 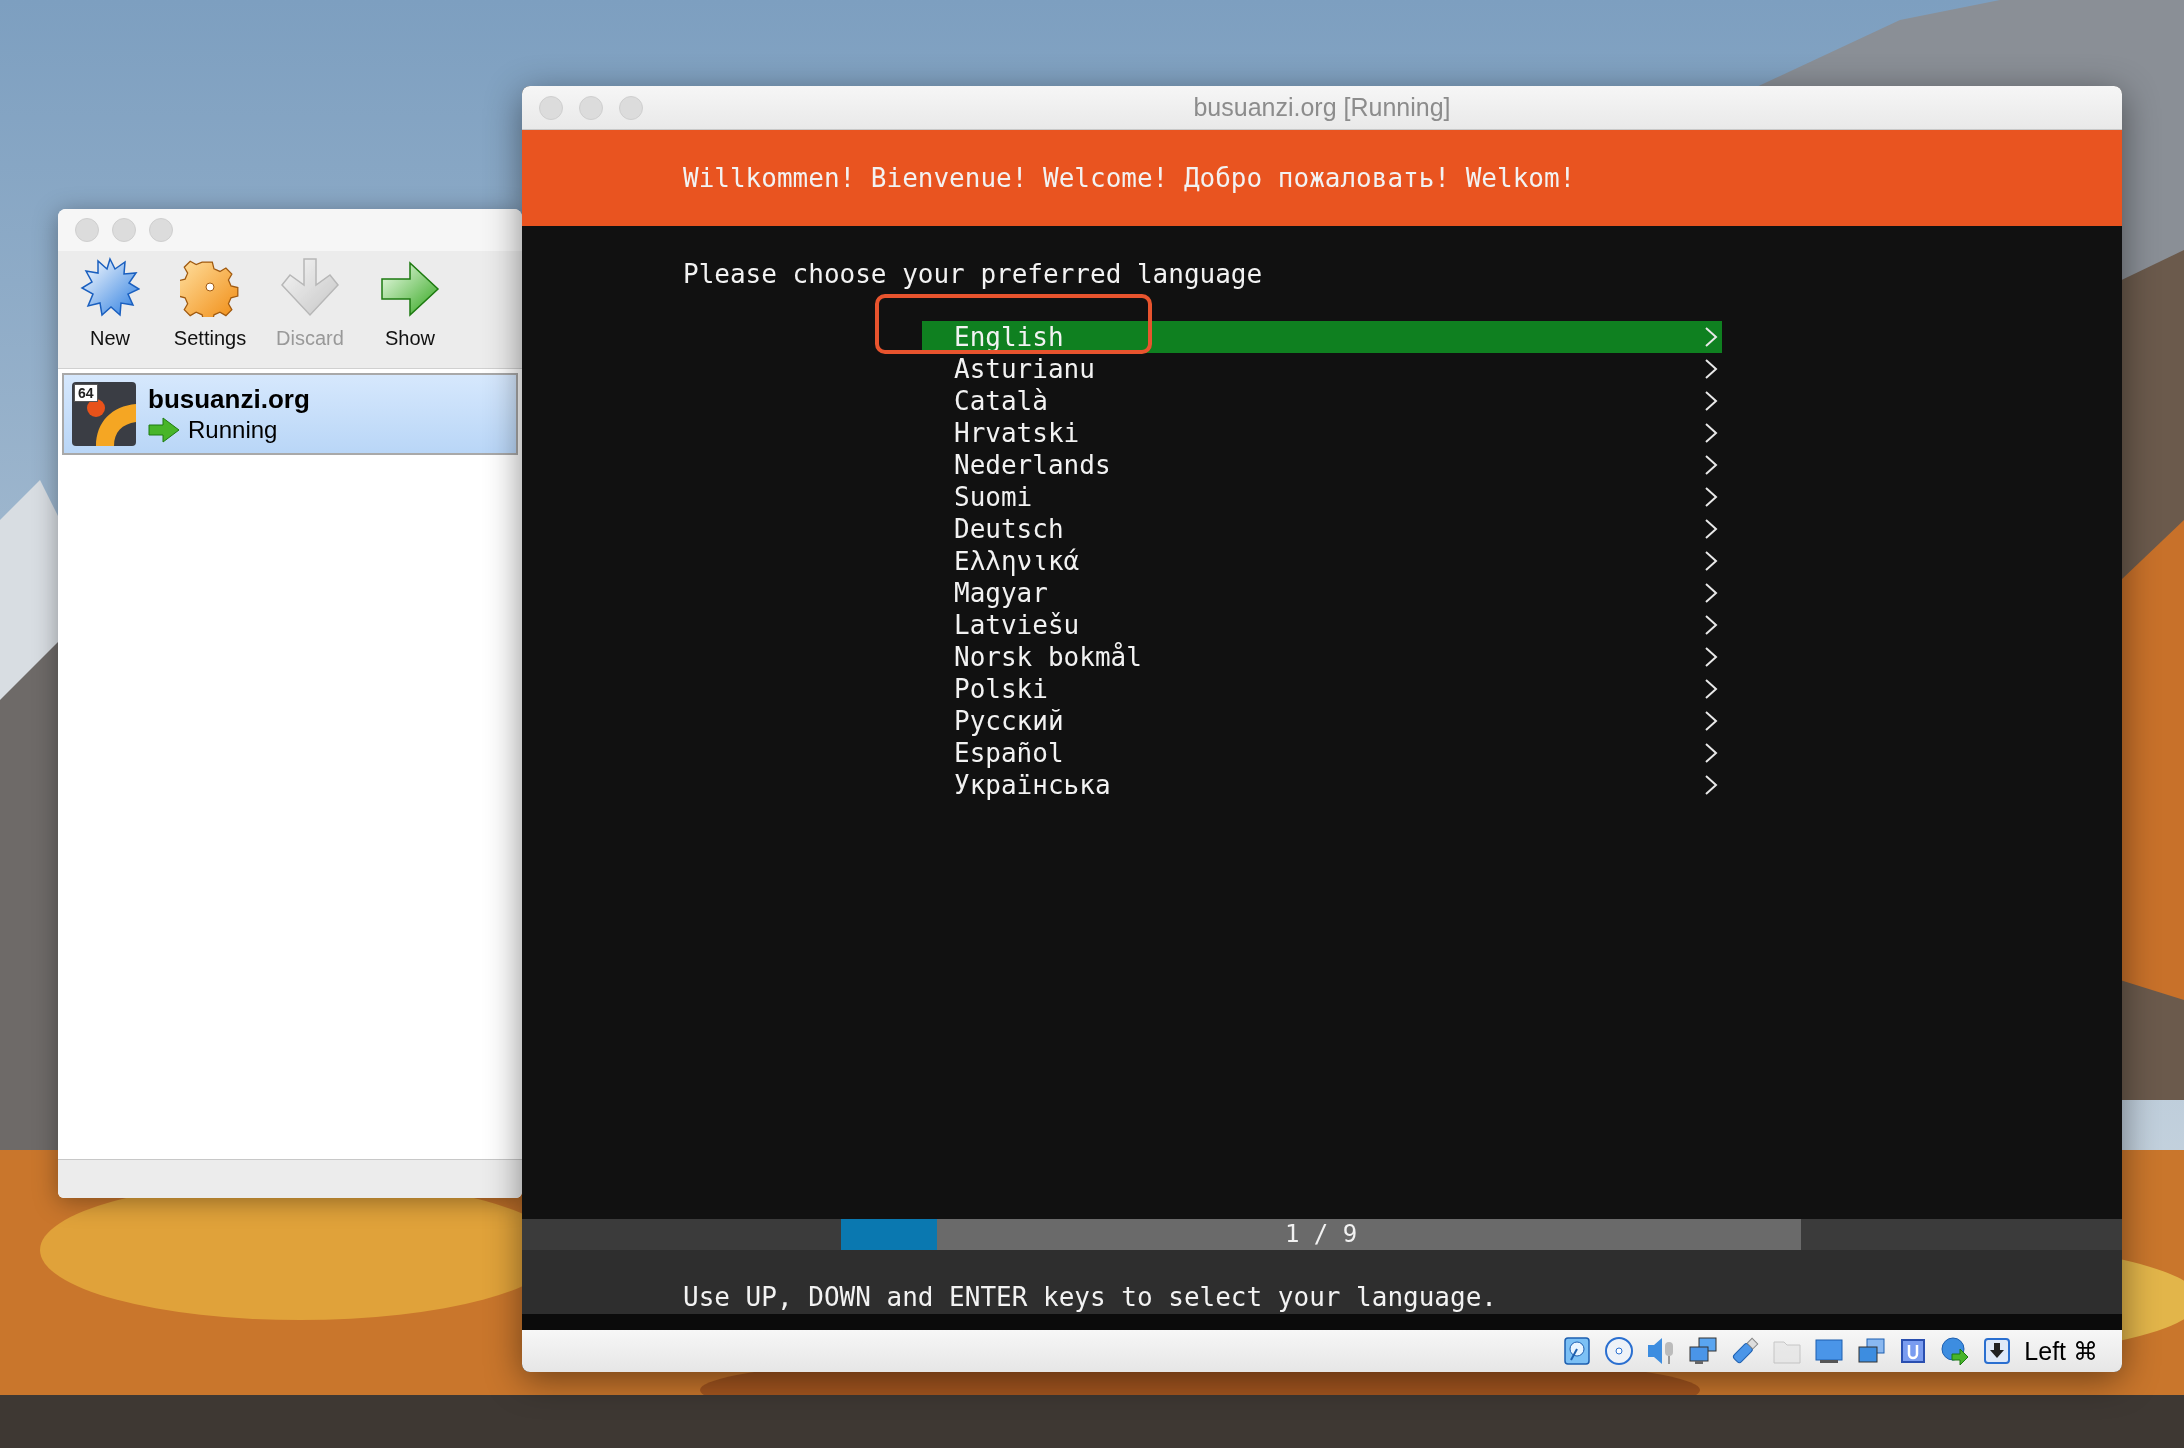 What do you see at coordinates (1322, 401) in the screenshot?
I see `language-option: Català` at bounding box center [1322, 401].